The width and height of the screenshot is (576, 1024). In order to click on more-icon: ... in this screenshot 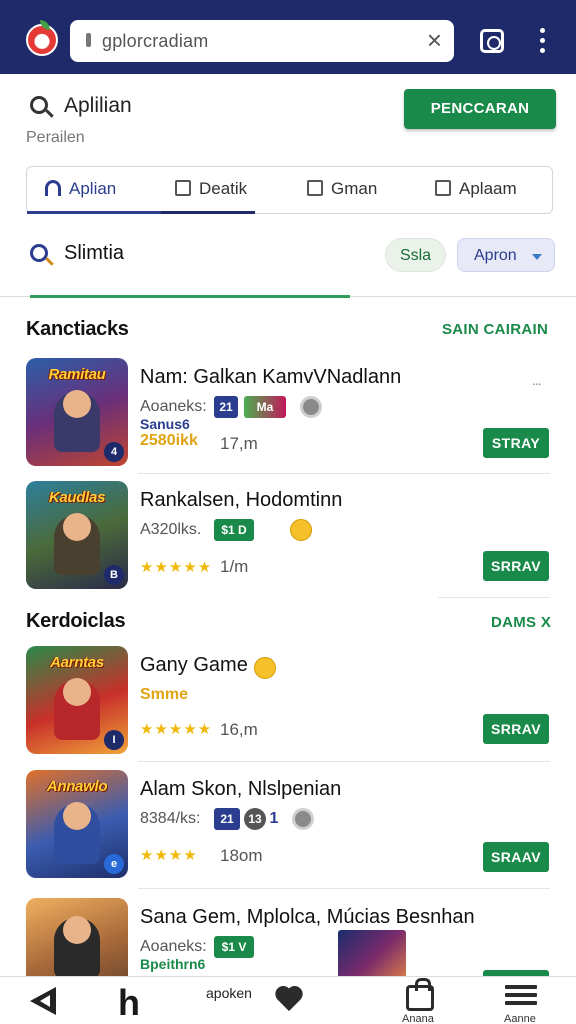, I will do `click(537, 380)`.